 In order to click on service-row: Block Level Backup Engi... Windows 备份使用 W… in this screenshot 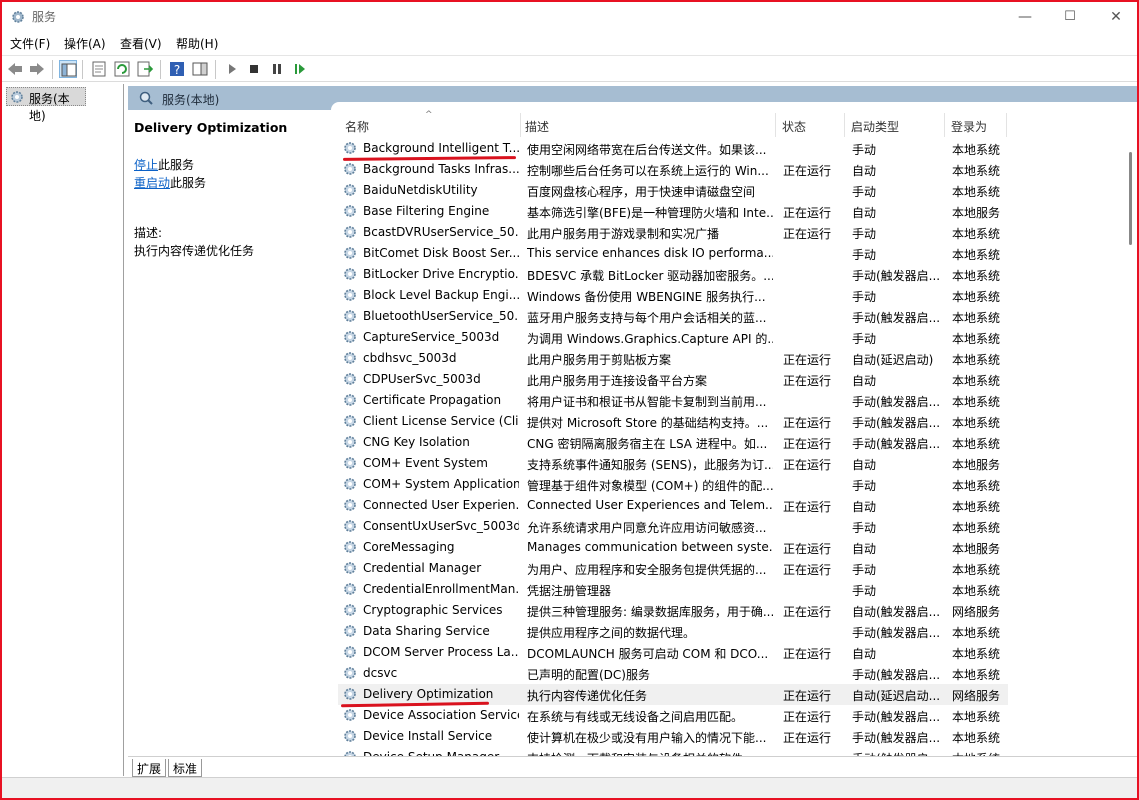, I will do `click(673, 295)`.